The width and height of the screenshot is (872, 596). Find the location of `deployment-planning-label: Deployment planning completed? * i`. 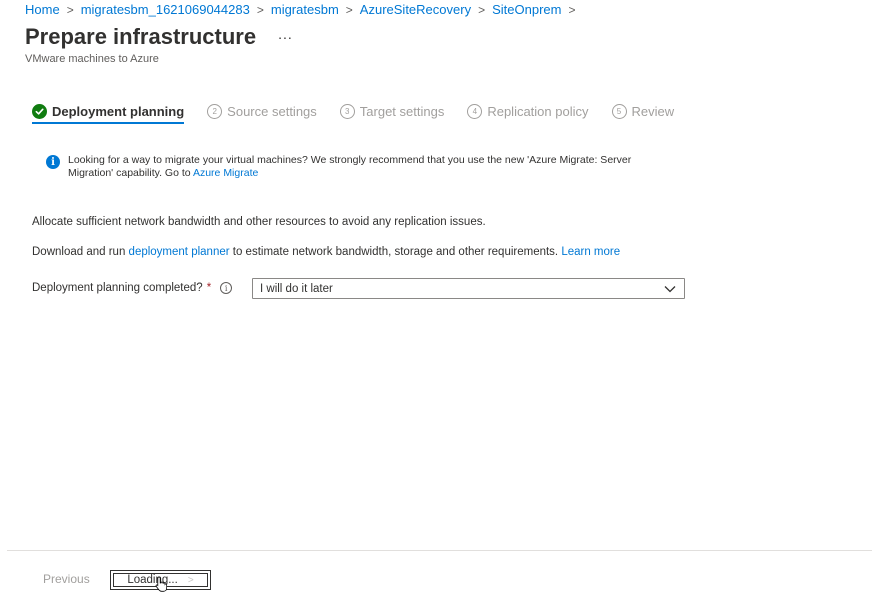

deployment-planning-label: Deployment planning completed? * i is located at coordinates (132, 288).